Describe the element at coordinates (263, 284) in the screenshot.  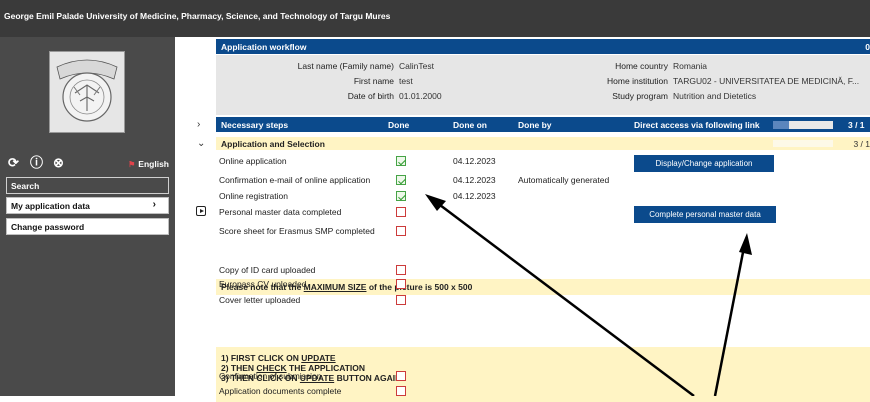
I see `step-name: Europass CV uploaded` at that location.